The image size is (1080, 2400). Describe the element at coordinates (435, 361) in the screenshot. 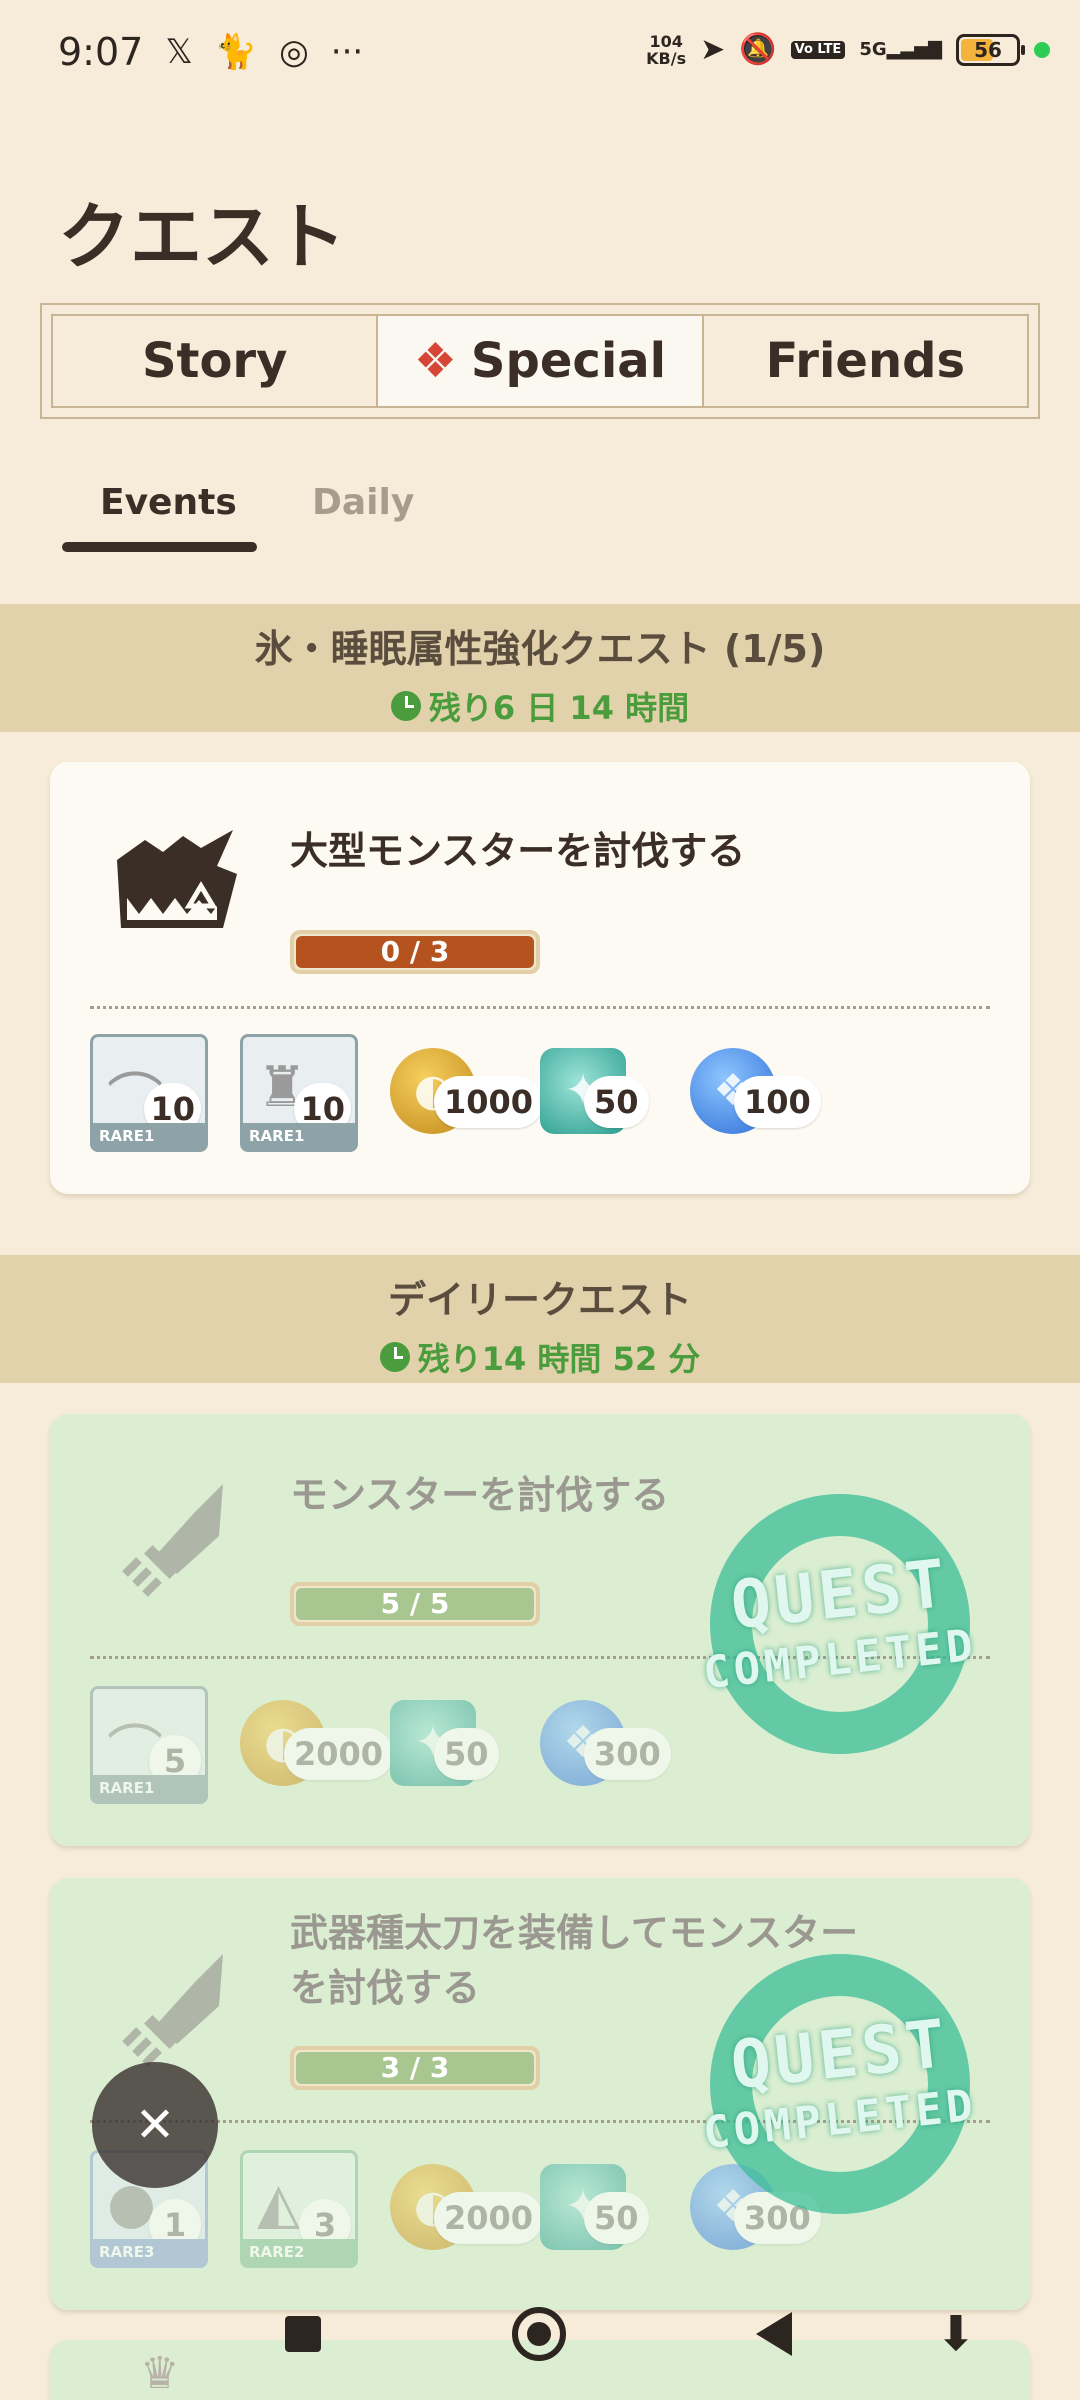

I see `special-emblem-icon: ❖` at that location.